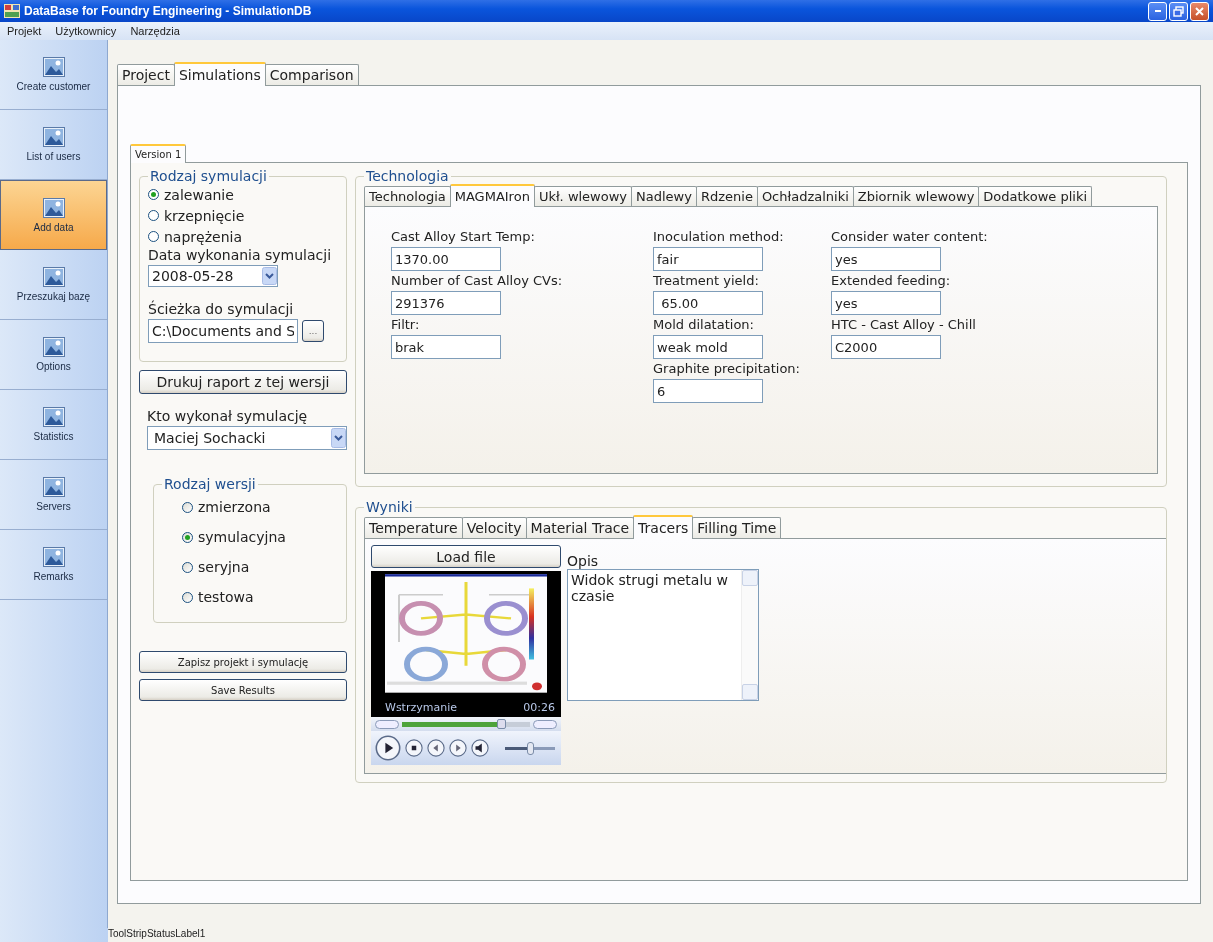  Describe the element at coordinates (414, 748) in the screenshot. I see `stop-button` at that location.